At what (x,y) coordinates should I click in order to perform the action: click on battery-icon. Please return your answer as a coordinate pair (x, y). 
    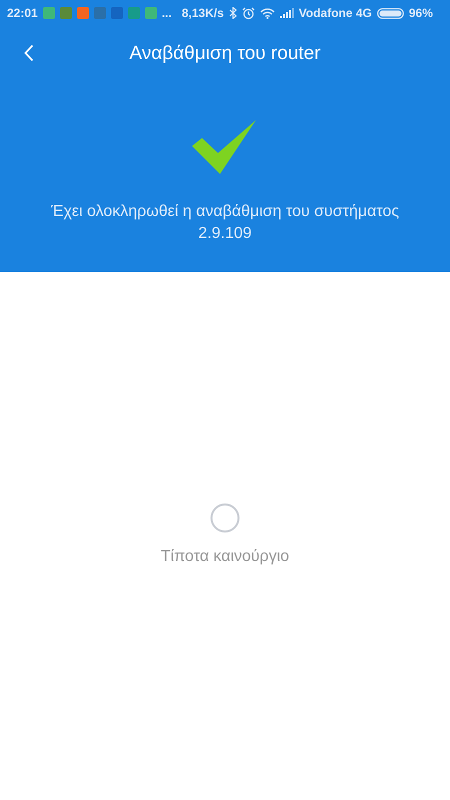
    Looking at the image, I should click on (390, 13).